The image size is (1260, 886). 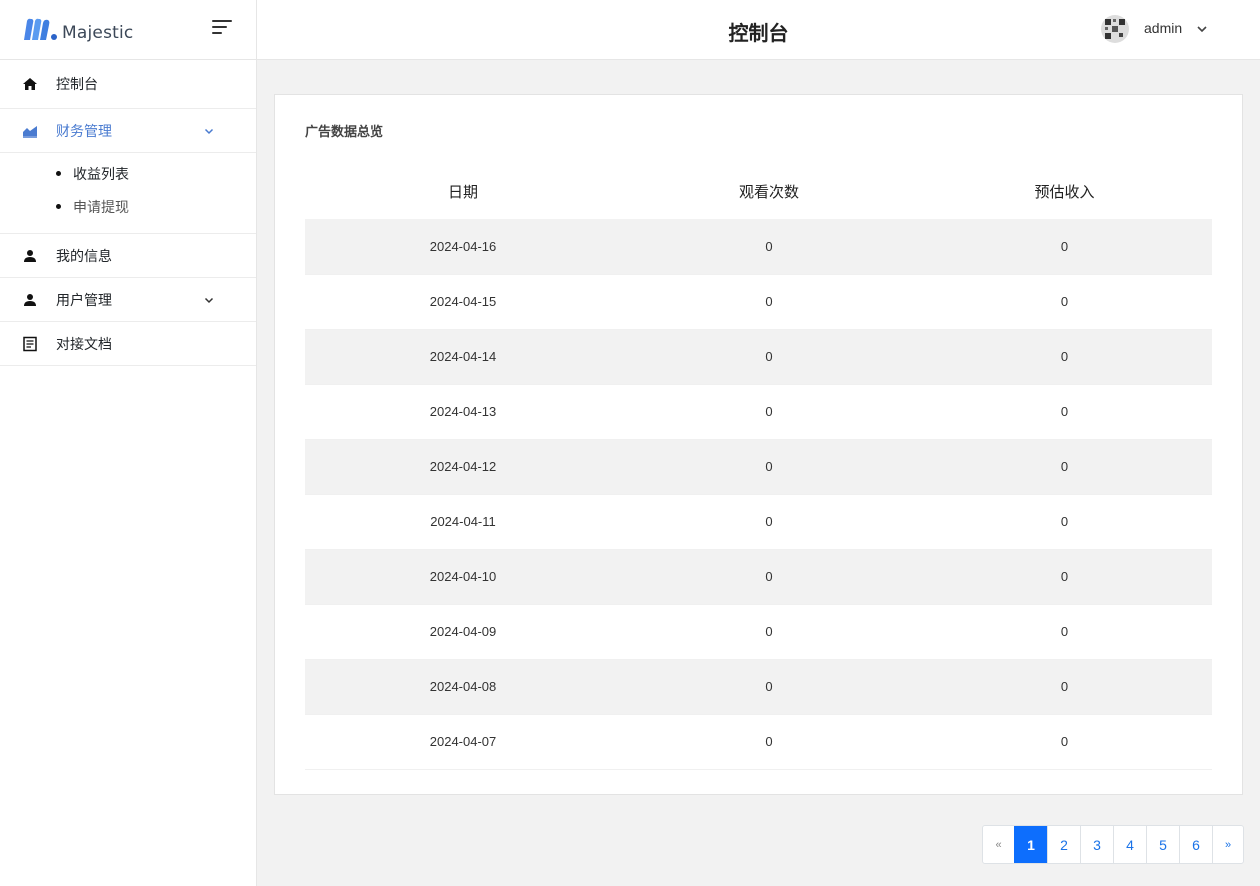 I want to click on pagination: « 1 2 3 4 5 6 », so click(x=1113, y=844).